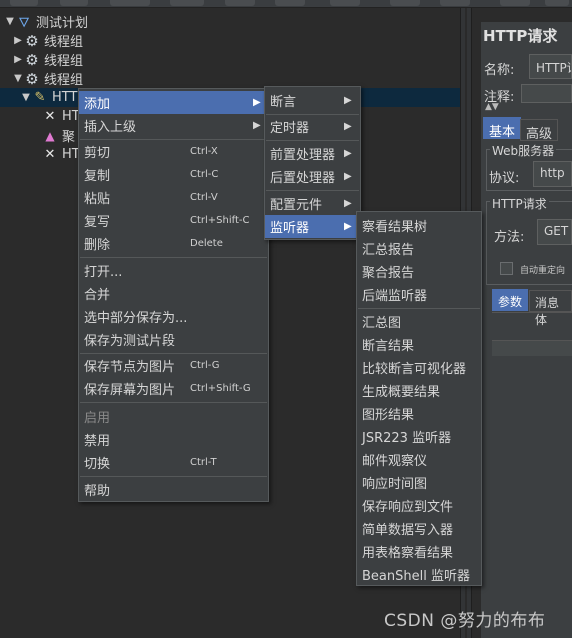 The height and width of the screenshot is (638, 572). What do you see at coordinates (550, 66) in the screenshot?
I see `name-field: HTTP请` at bounding box center [550, 66].